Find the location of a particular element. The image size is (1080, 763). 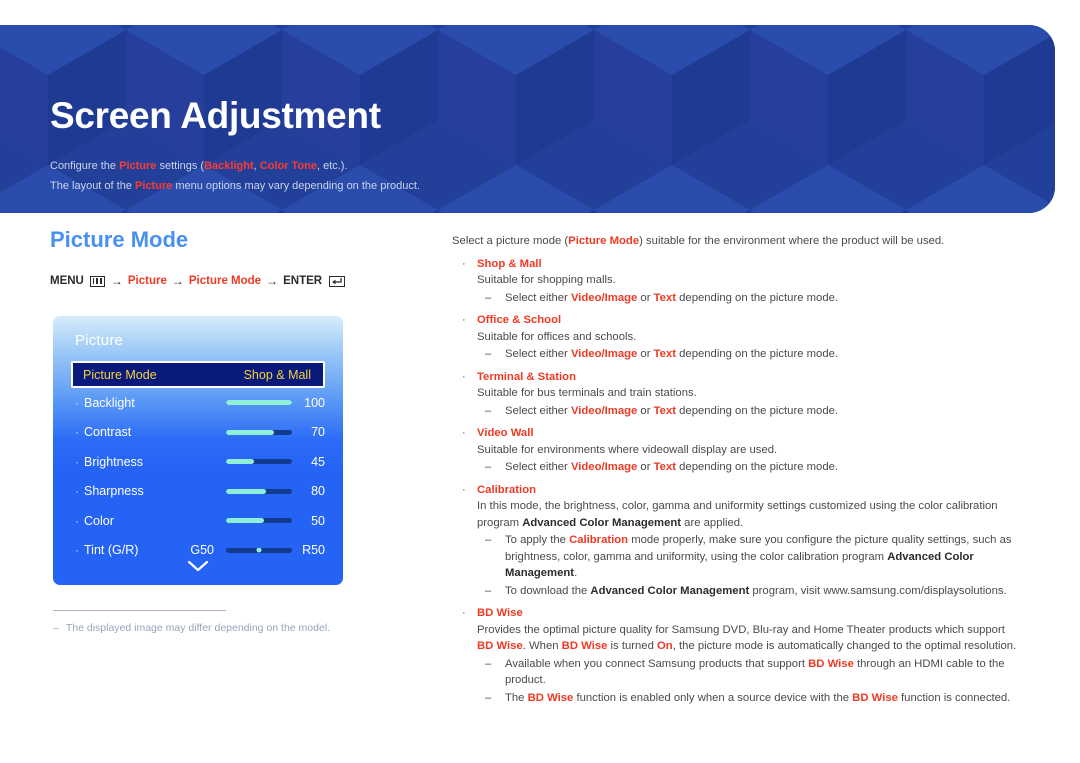

bdwise-sub2-highlight-2: BD Wise is located at coordinates (875, 697).